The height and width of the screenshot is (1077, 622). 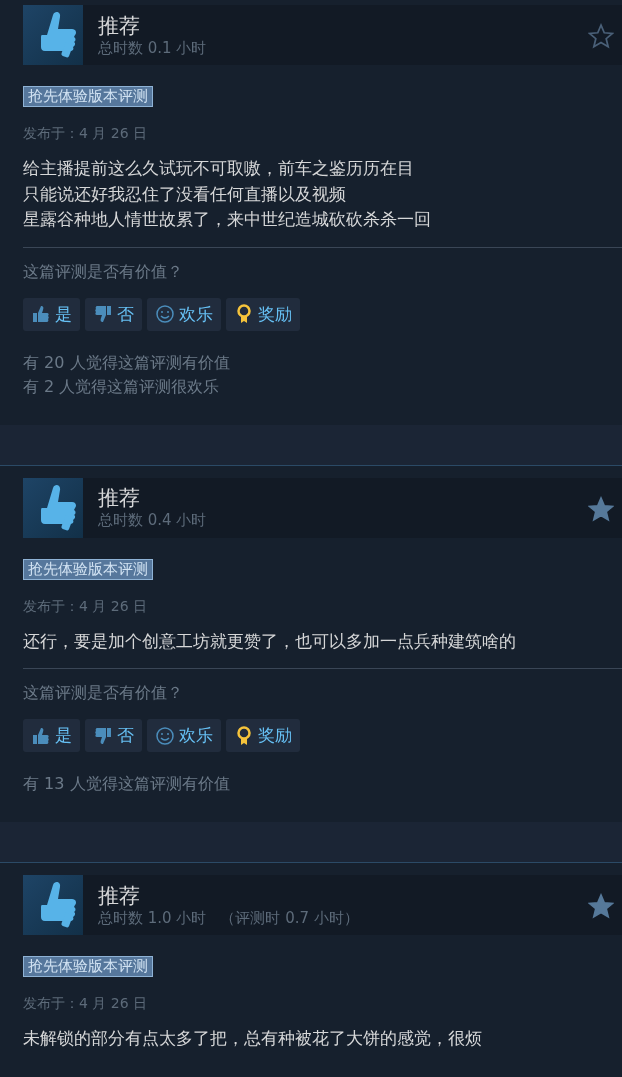 What do you see at coordinates (227, 219) in the screenshot?
I see `review-text-line: 星露谷种地人情世故累了，来中世纪造城砍砍杀杀一回` at bounding box center [227, 219].